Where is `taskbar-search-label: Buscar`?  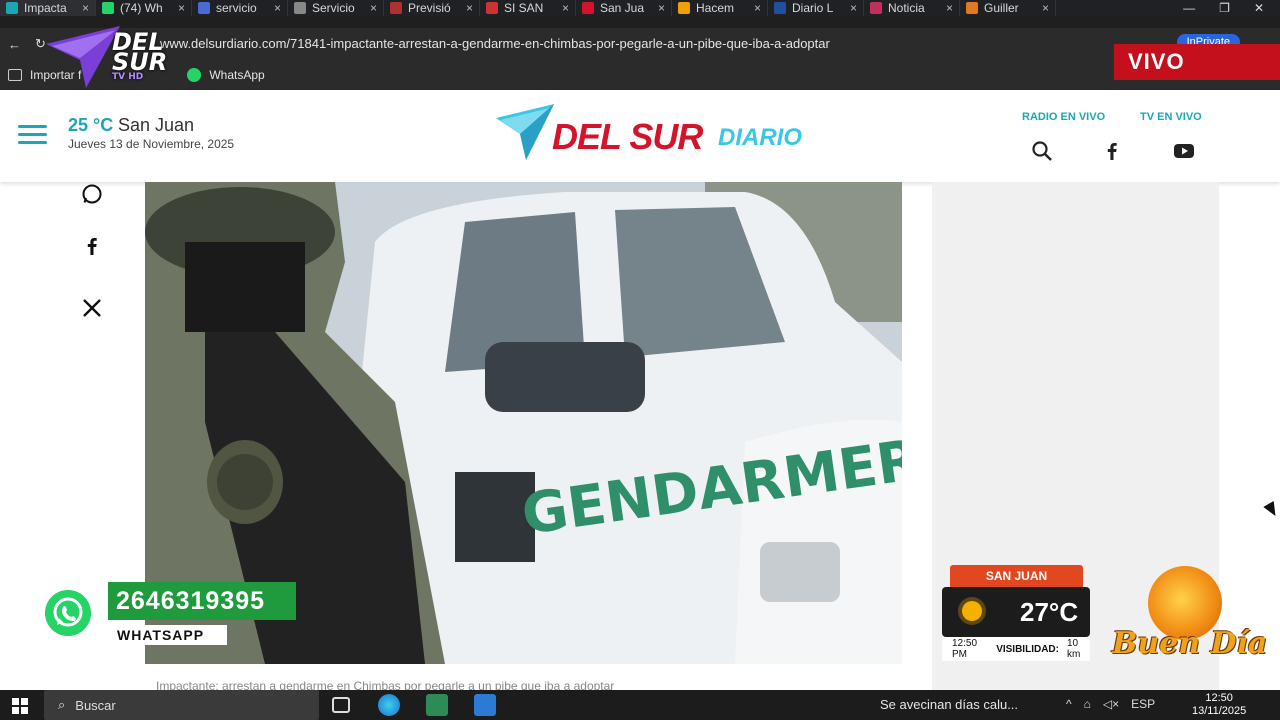 taskbar-search-label: Buscar is located at coordinates (95, 705).